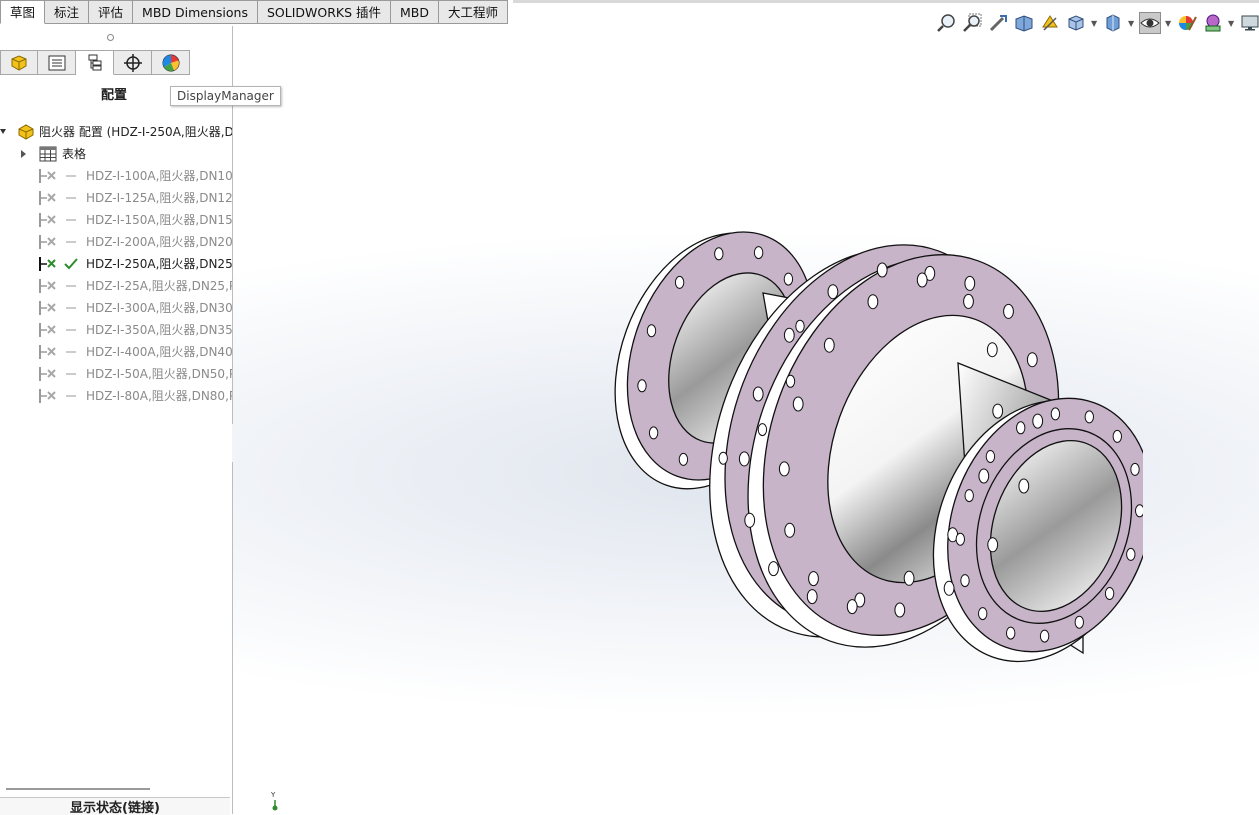 Image resolution: width=1259 pixels, height=815 pixels. Describe the element at coordinates (946, 23) in the screenshot. I see `zoom-to-fit-button` at that location.